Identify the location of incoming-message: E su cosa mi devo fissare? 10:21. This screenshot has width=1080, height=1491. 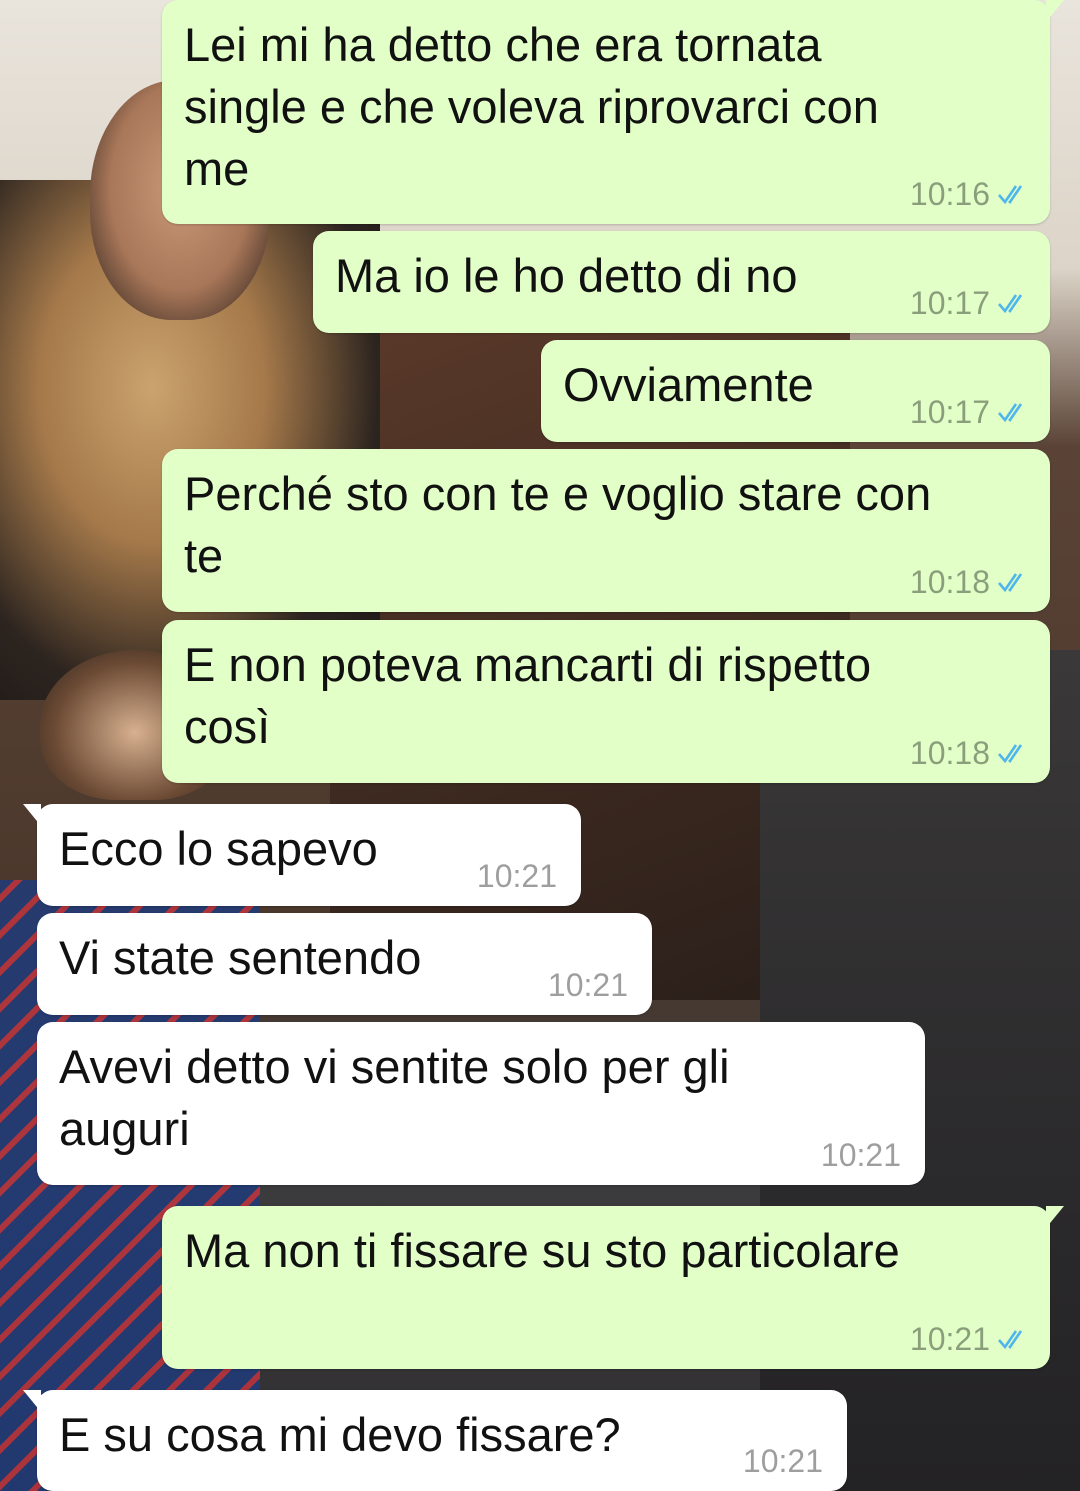
(435, 1440).